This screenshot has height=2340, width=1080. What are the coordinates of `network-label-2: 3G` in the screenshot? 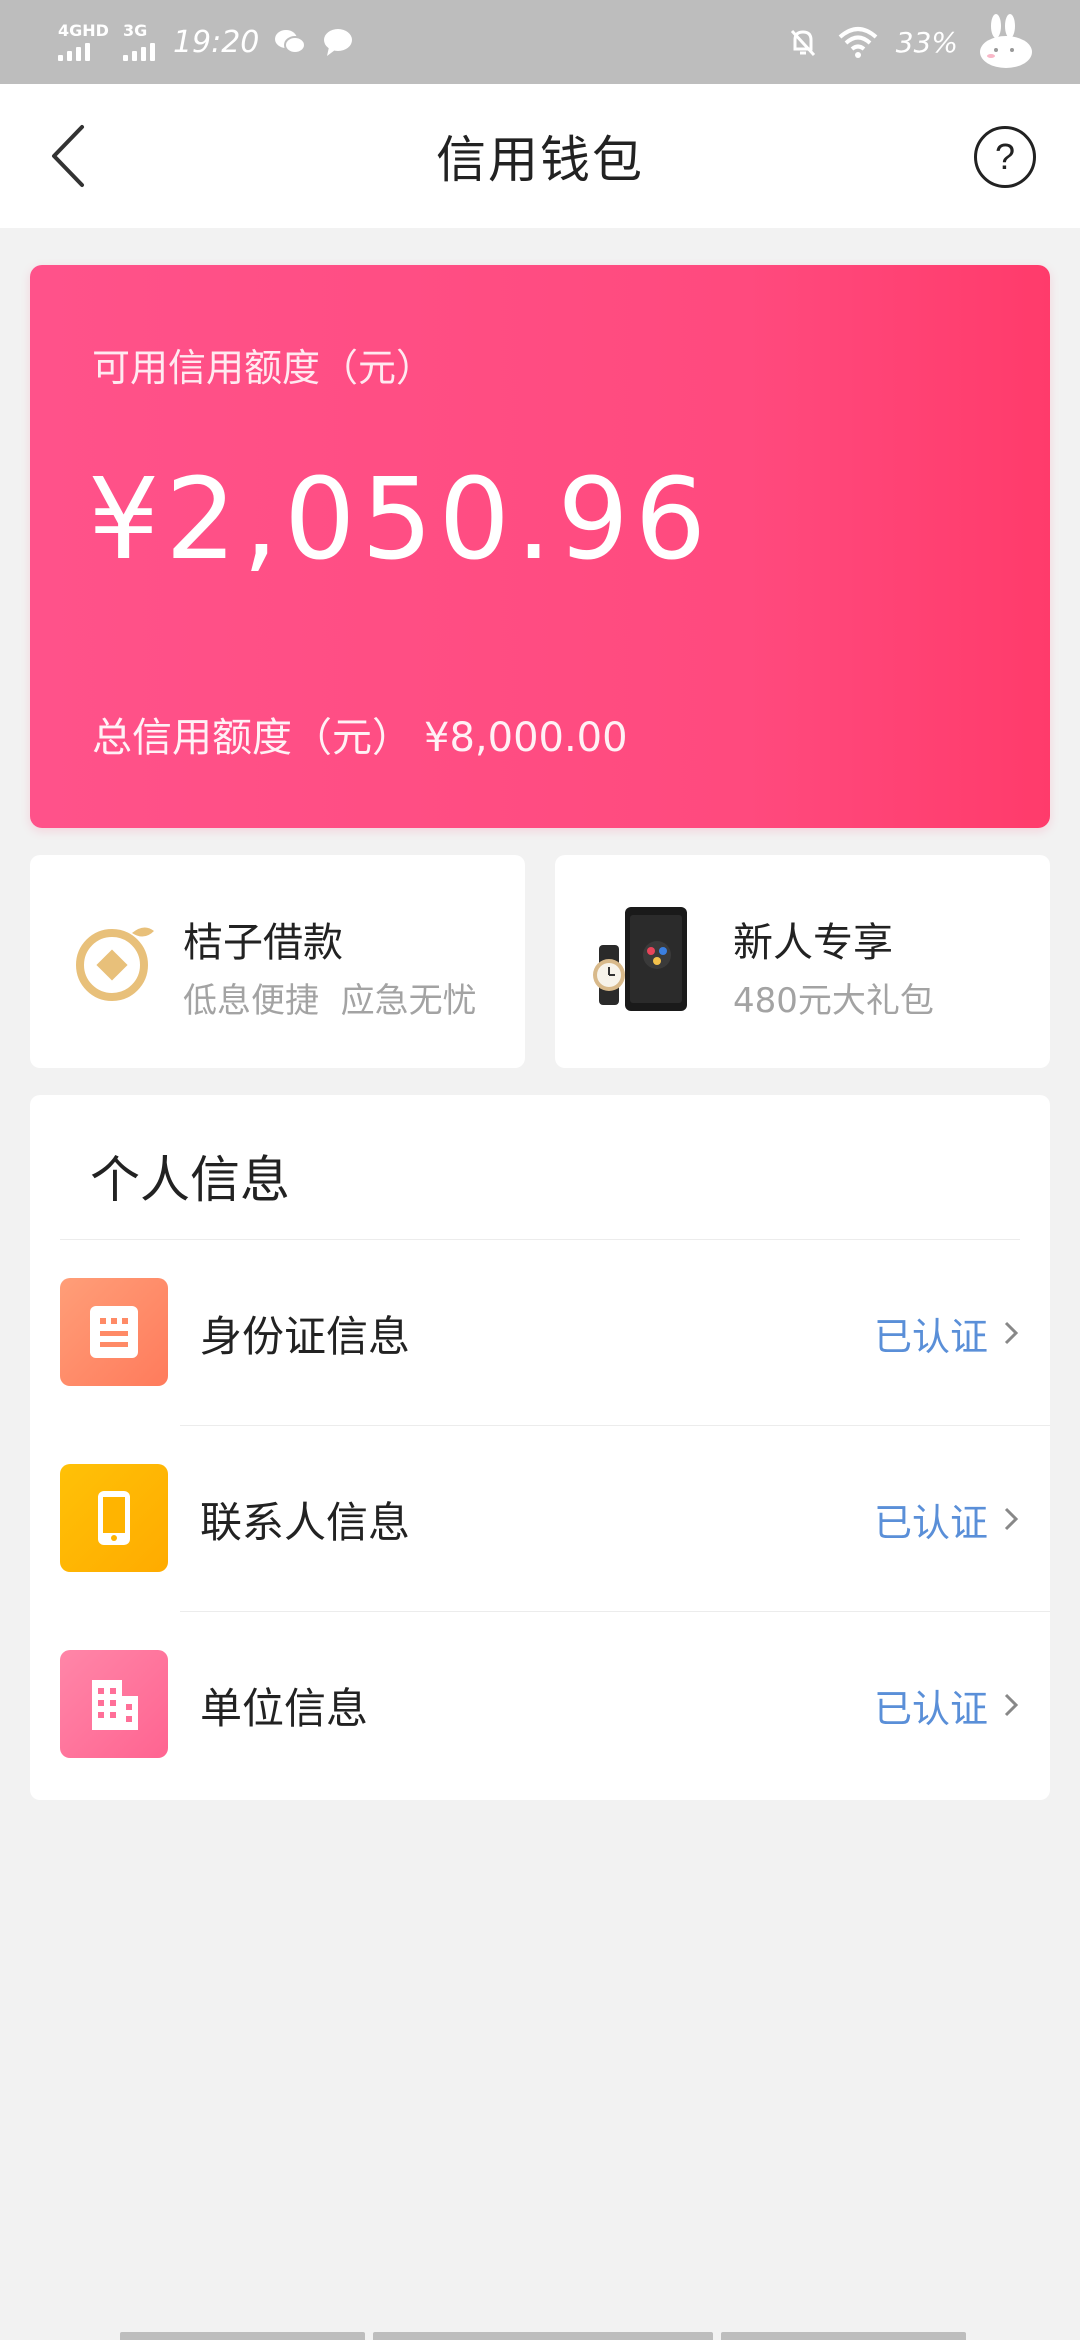 It's located at (135, 30).